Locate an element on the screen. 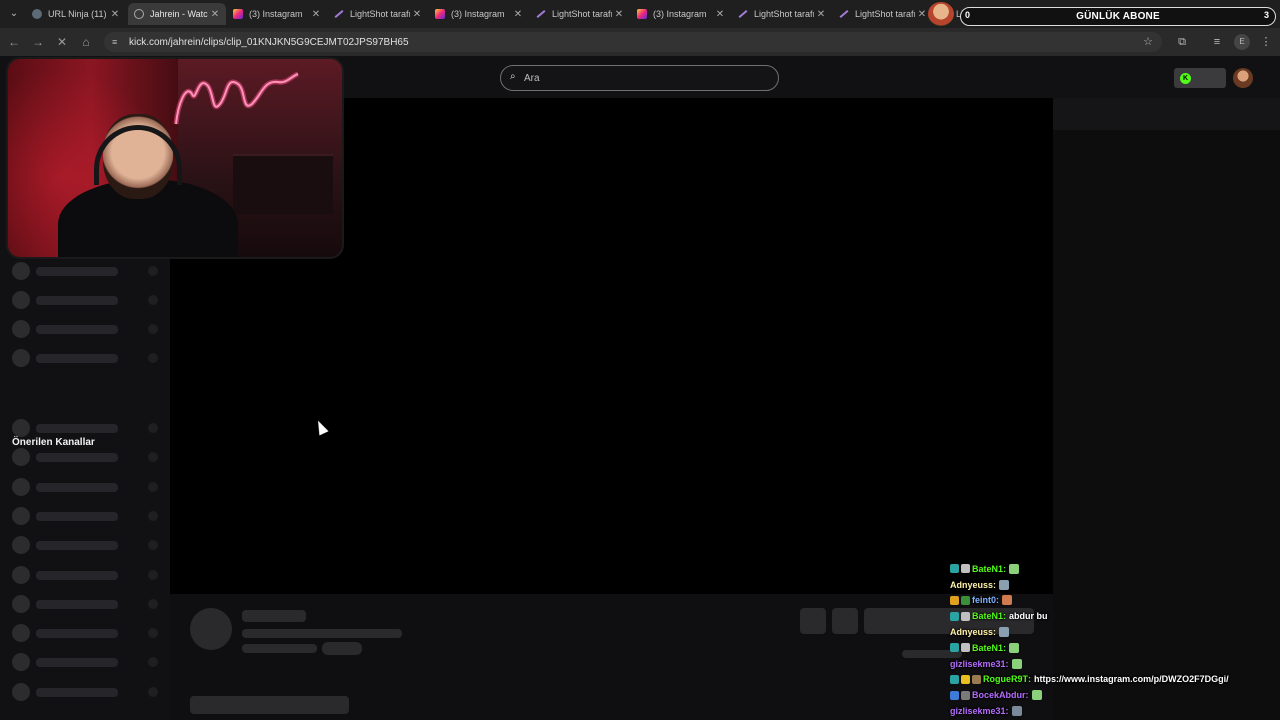  recommended-channels-title: Önerilen Kanallar is located at coordinates (53, 442).